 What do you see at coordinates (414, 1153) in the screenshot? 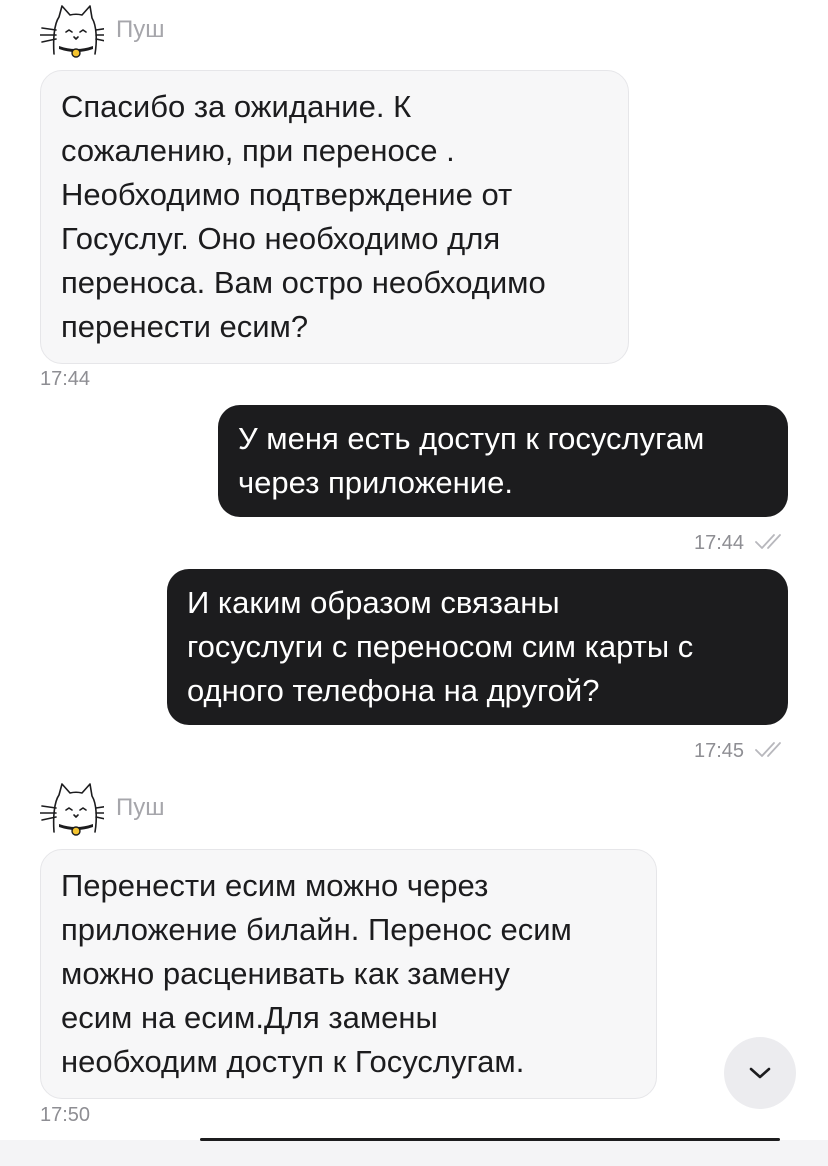
I see `composer-area` at bounding box center [414, 1153].